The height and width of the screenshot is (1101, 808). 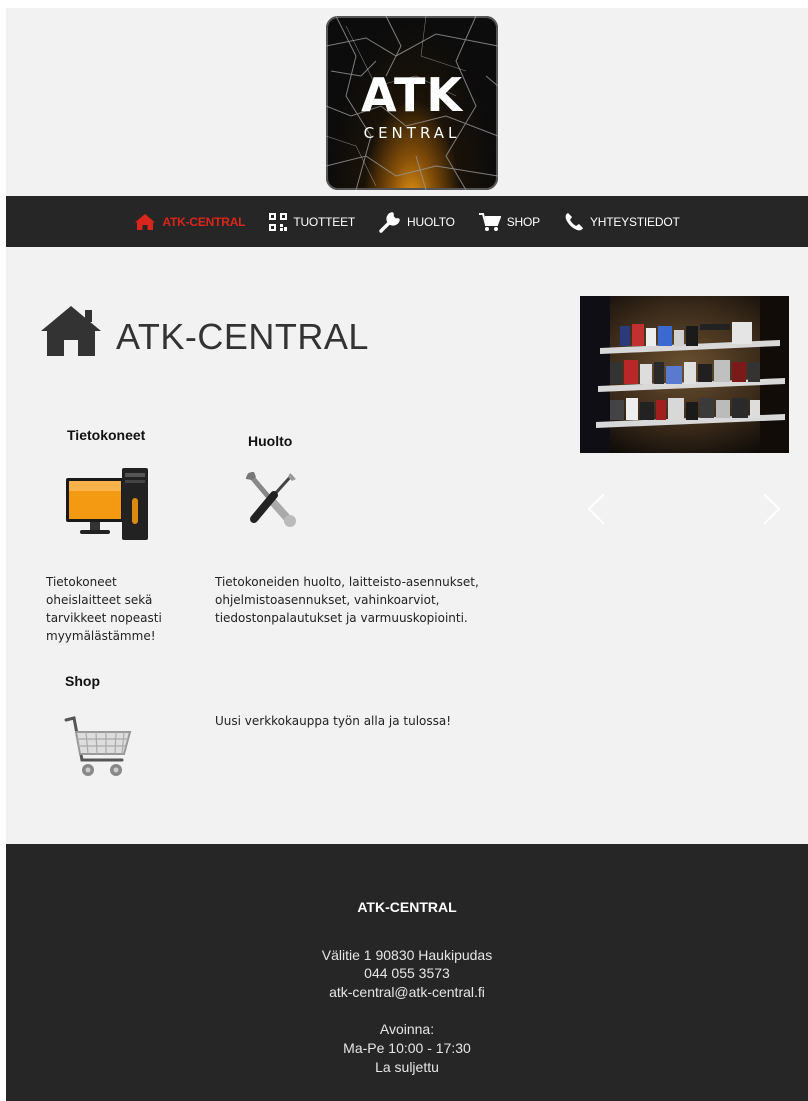 I want to click on nav-item-atk-central: ATK-CENTRAL, so click(x=190, y=222).